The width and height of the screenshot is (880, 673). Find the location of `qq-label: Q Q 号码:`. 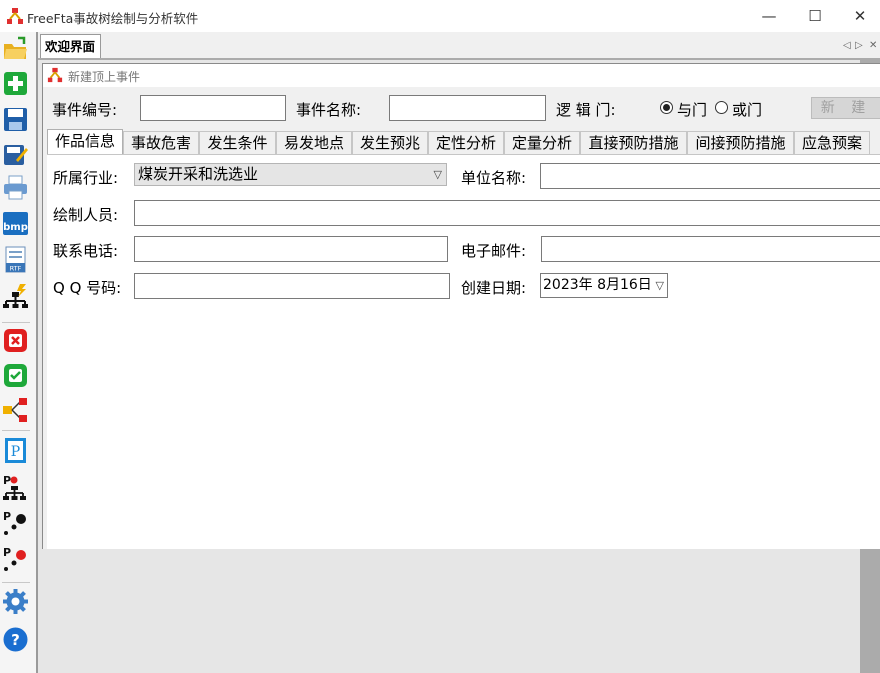

qq-label: Q Q 号码: is located at coordinates (87, 288).